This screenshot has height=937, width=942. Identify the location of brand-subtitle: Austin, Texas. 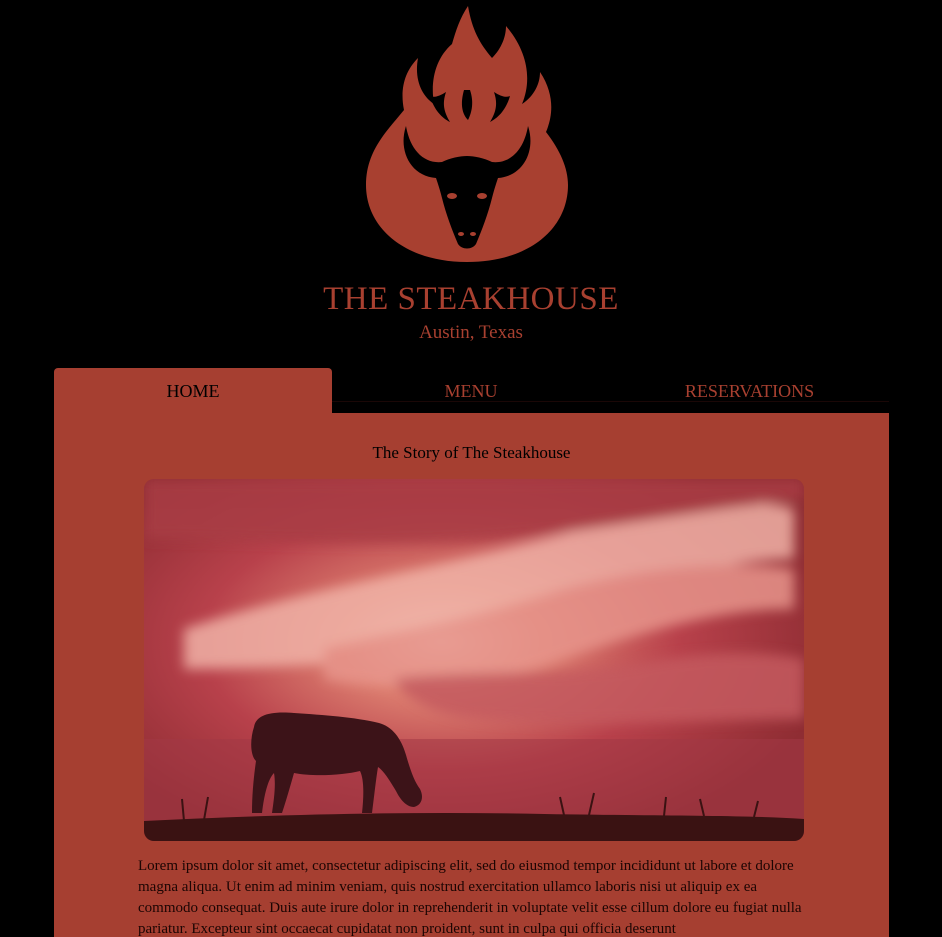
(471, 332).